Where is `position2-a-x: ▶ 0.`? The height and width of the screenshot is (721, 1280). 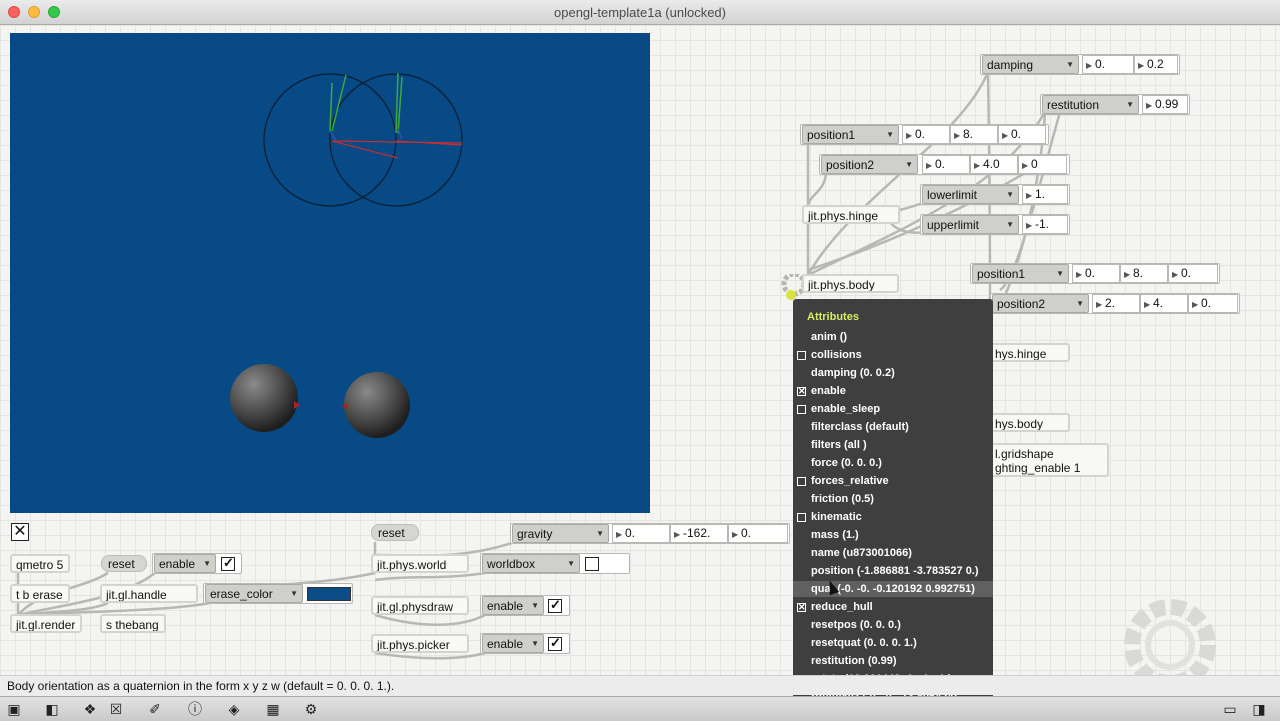
position2-a-x: ▶ 0. is located at coordinates (946, 164).